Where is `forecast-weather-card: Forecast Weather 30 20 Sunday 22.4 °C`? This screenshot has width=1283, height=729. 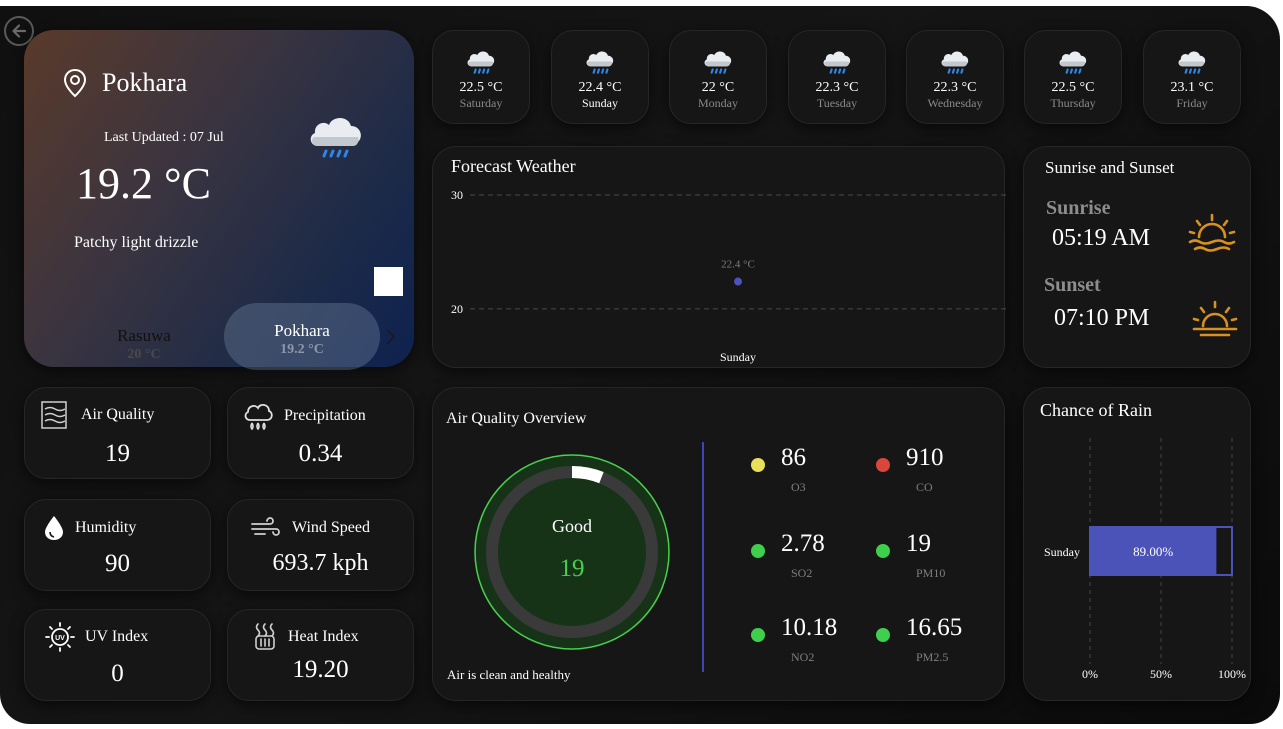 forecast-weather-card: Forecast Weather 30 20 Sunday 22.4 °C is located at coordinates (719, 257).